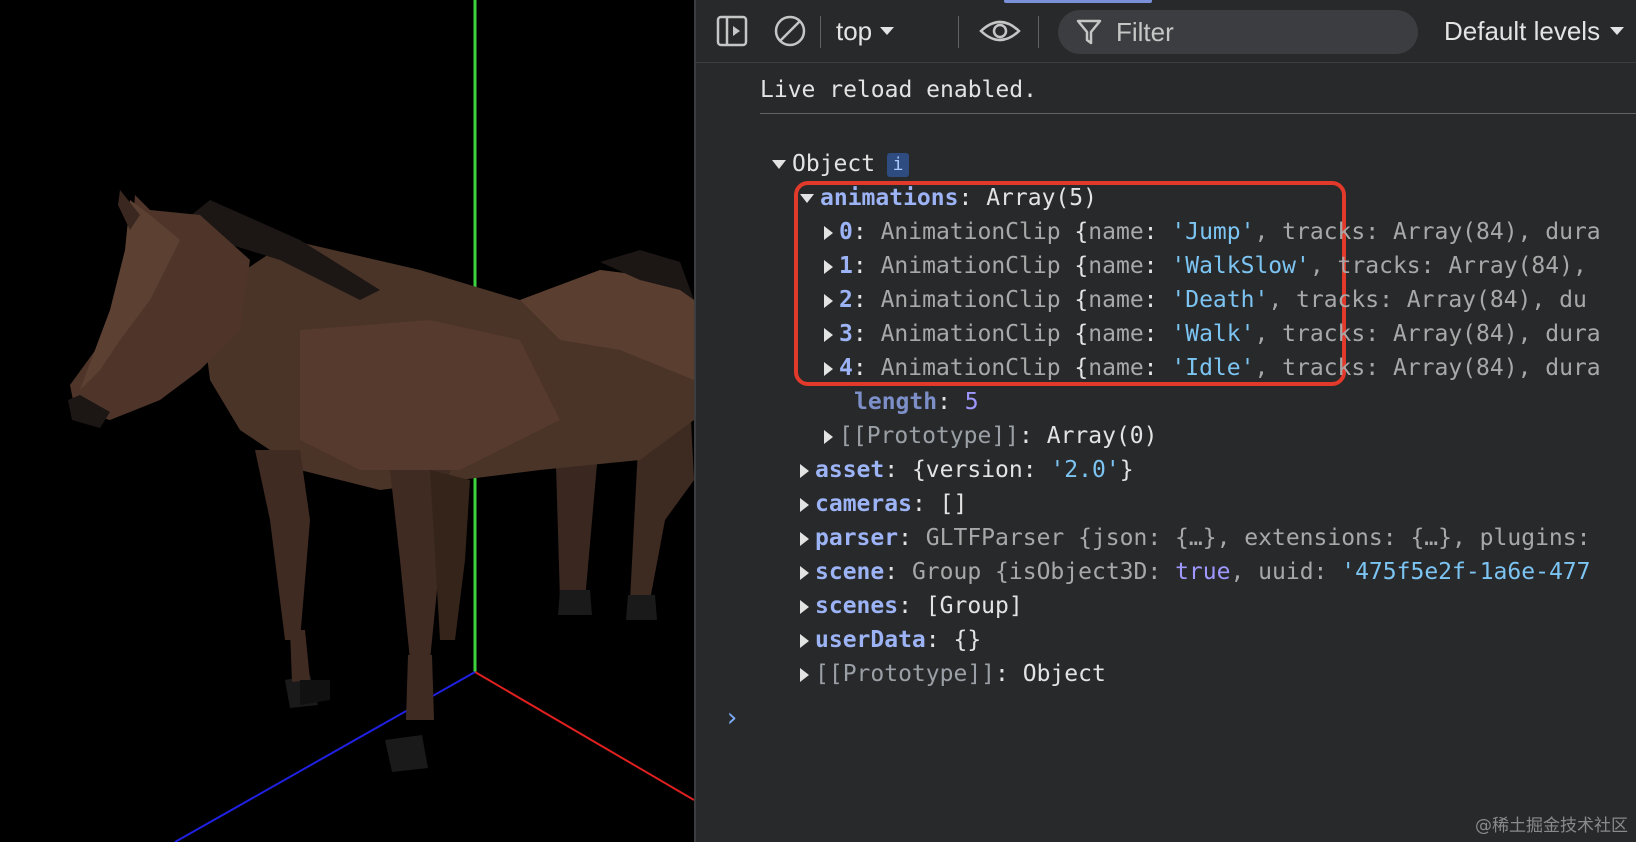 The width and height of the screenshot is (1636, 842). I want to click on active-tab-indicator, so click(1078, 1).